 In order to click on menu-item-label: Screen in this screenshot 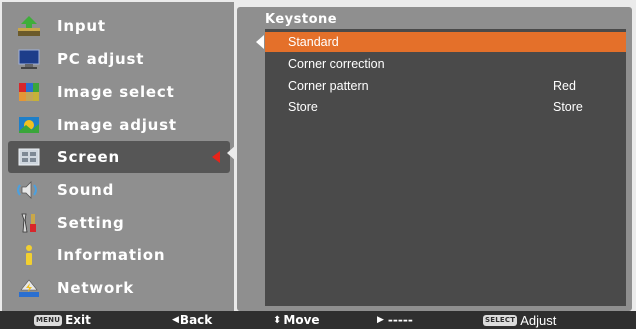, I will do `click(88, 157)`.